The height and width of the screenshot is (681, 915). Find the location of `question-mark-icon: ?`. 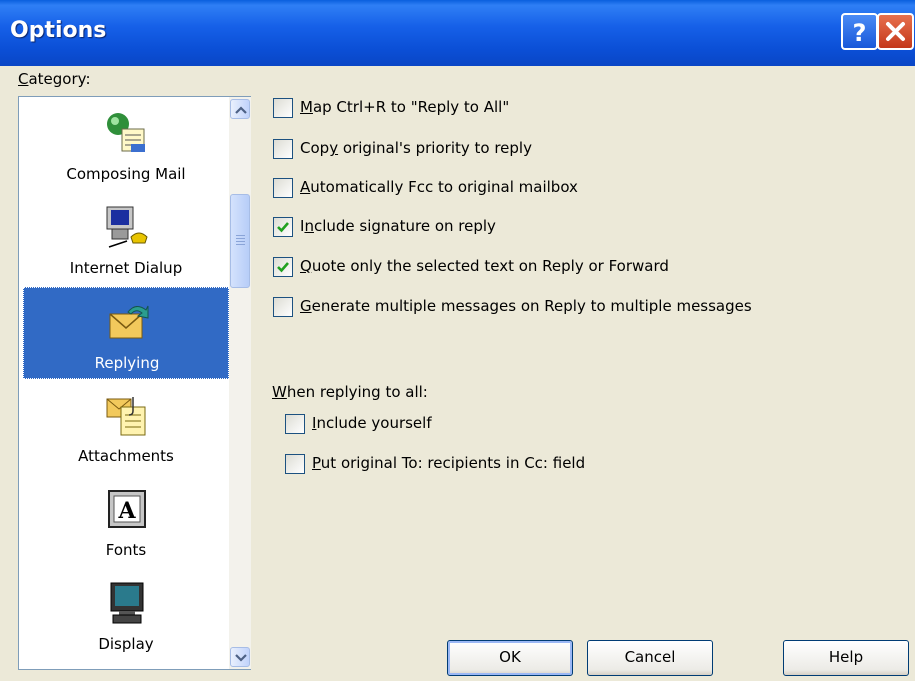

question-mark-icon: ? is located at coordinates (860, 33).